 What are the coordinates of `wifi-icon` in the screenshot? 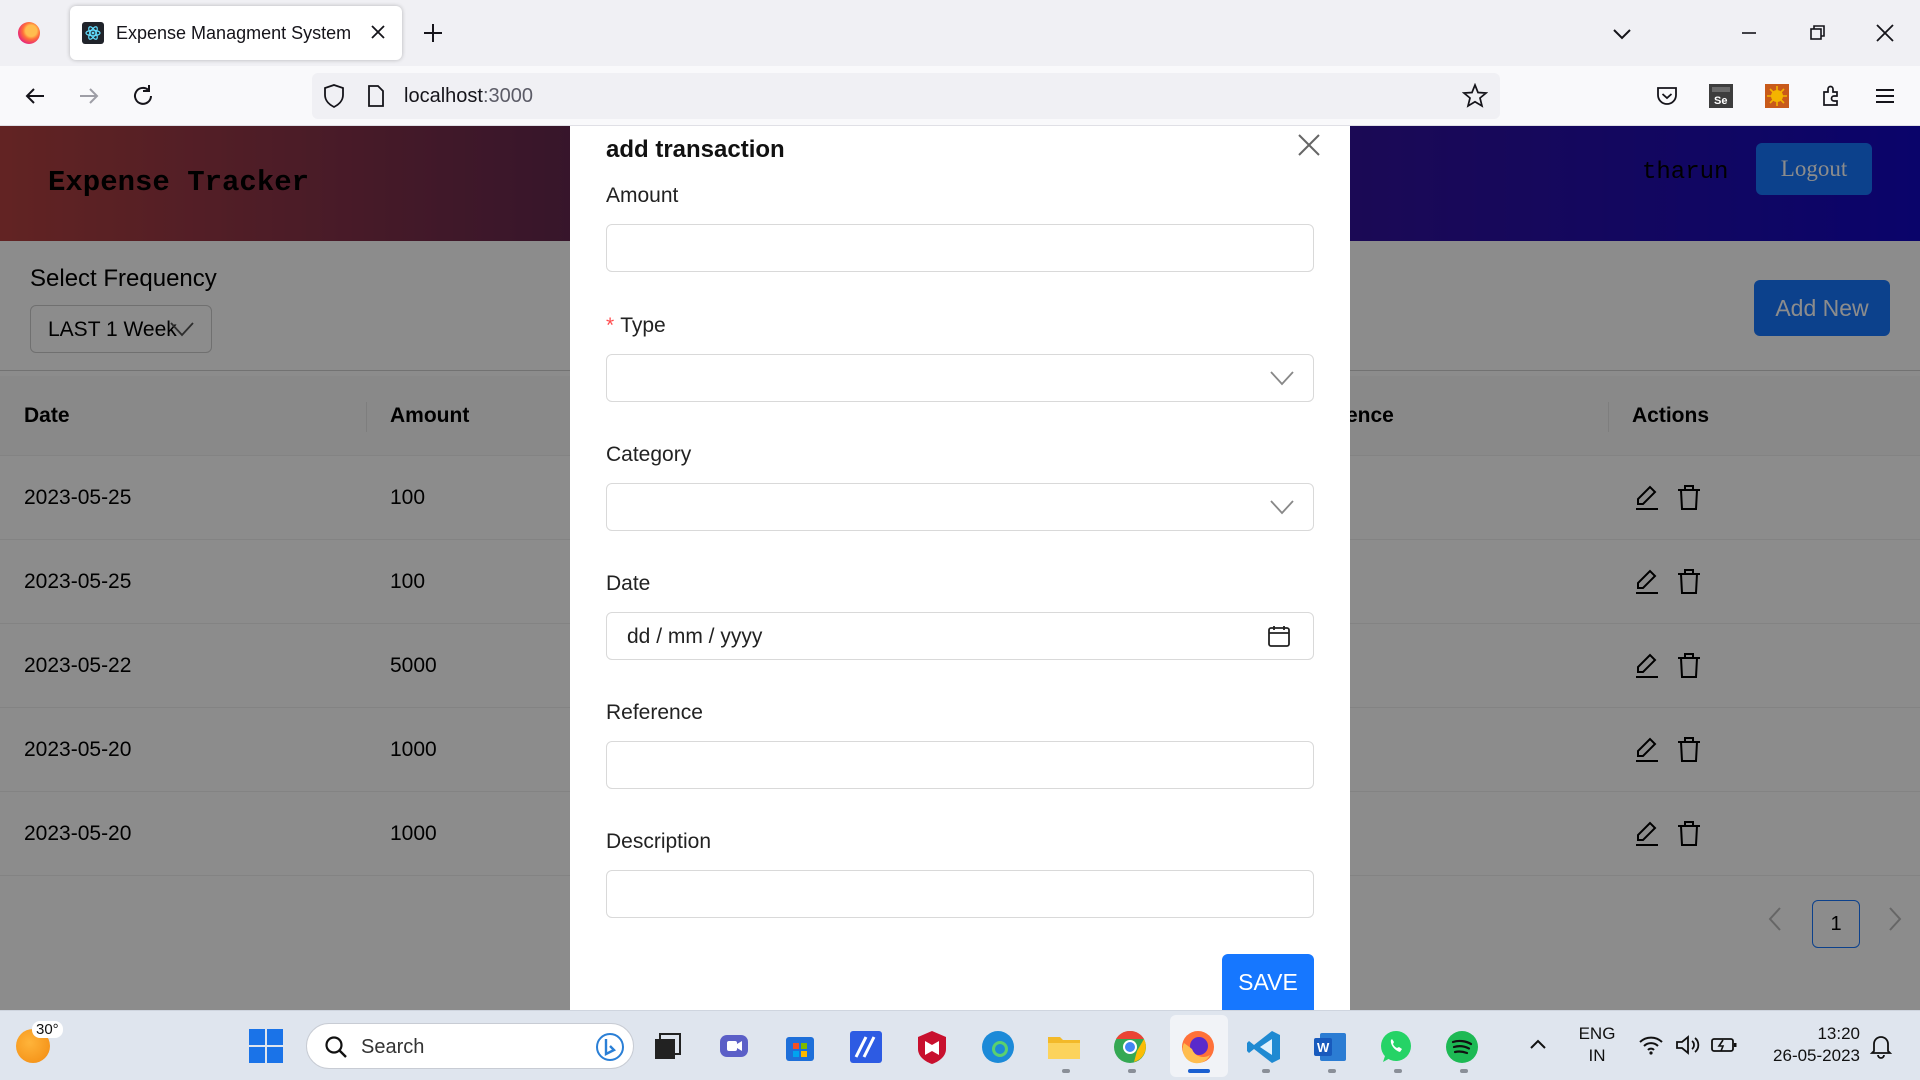 It's located at (1651, 1045).